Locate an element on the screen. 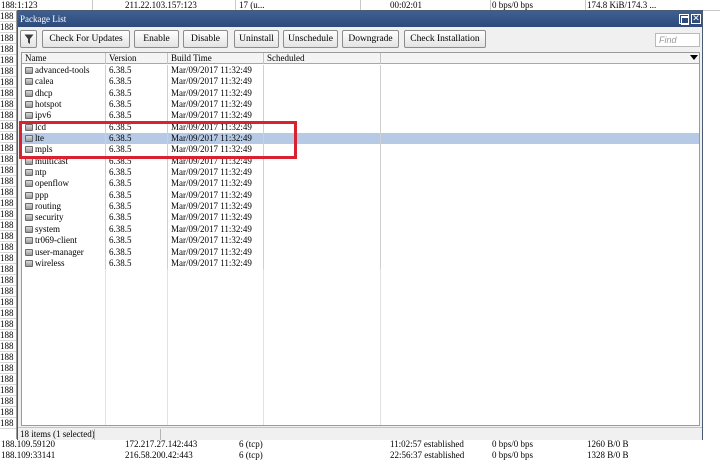 Image resolution: width=720 pixels, height=461 pixels. annotation-highlight-box is located at coordinates (158, 140).